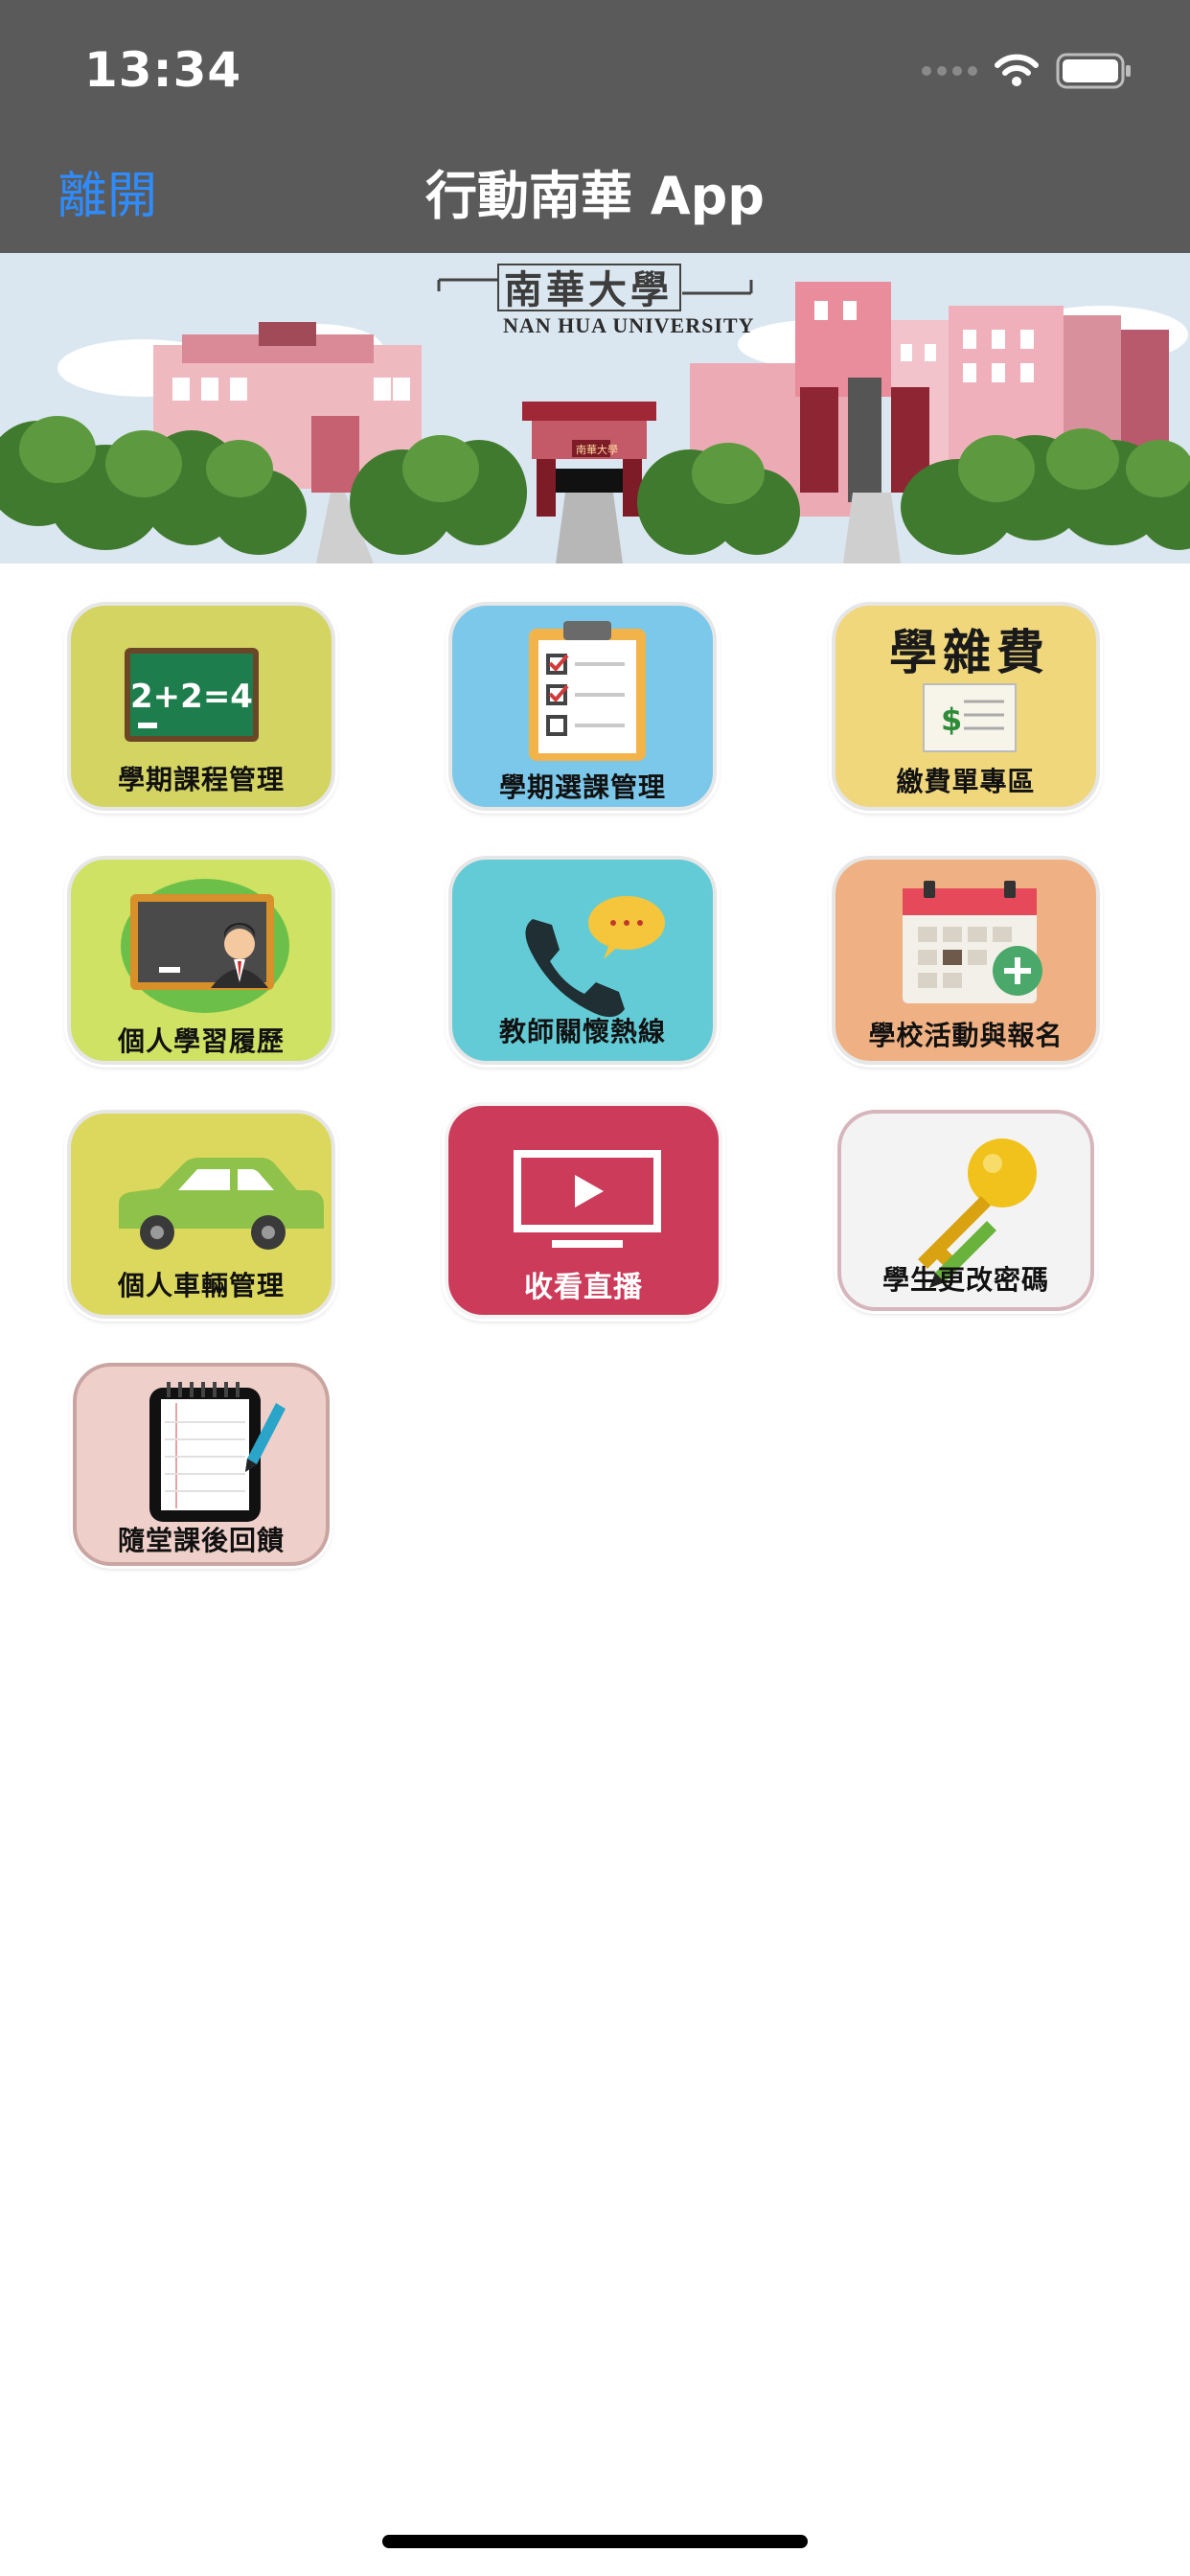 The height and width of the screenshot is (2576, 1190). What do you see at coordinates (583, 960) in the screenshot?
I see `tile-teacher-hotline: 教師關懷熱線` at bounding box center [583, 960].